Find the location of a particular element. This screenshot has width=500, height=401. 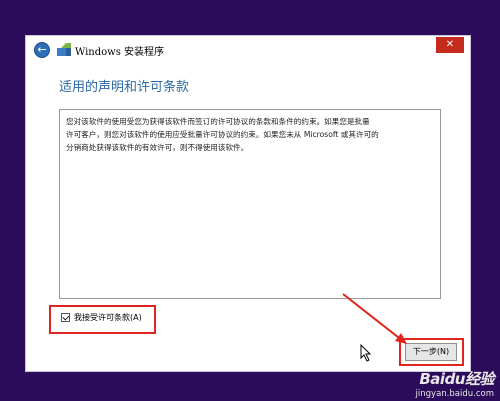

baidu-watermark: Baidu经验 jingyan.baidu.com is located at coordinates (455, 383).